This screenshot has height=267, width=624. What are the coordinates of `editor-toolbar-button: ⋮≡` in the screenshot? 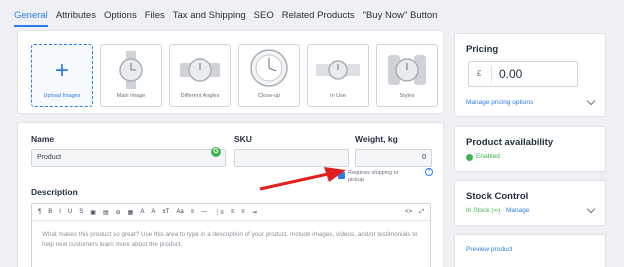 It's located at (219, 212).